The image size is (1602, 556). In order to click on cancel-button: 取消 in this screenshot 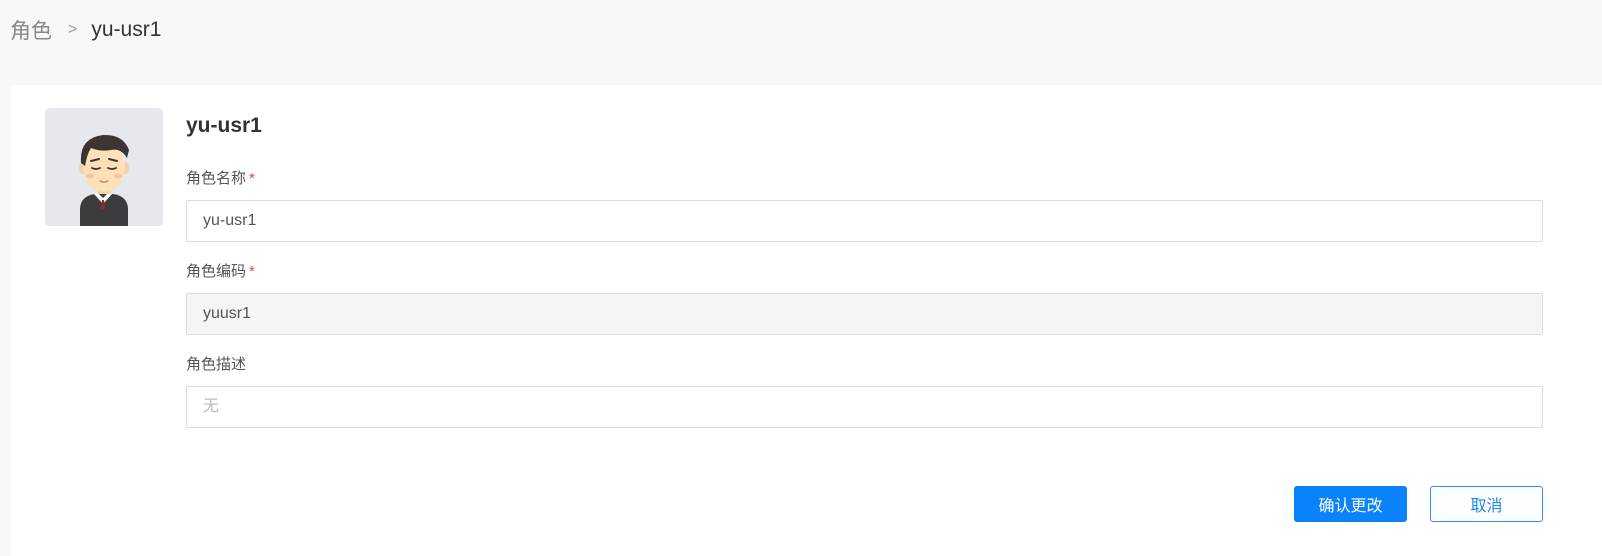, I will do `click(1486, 504)`.